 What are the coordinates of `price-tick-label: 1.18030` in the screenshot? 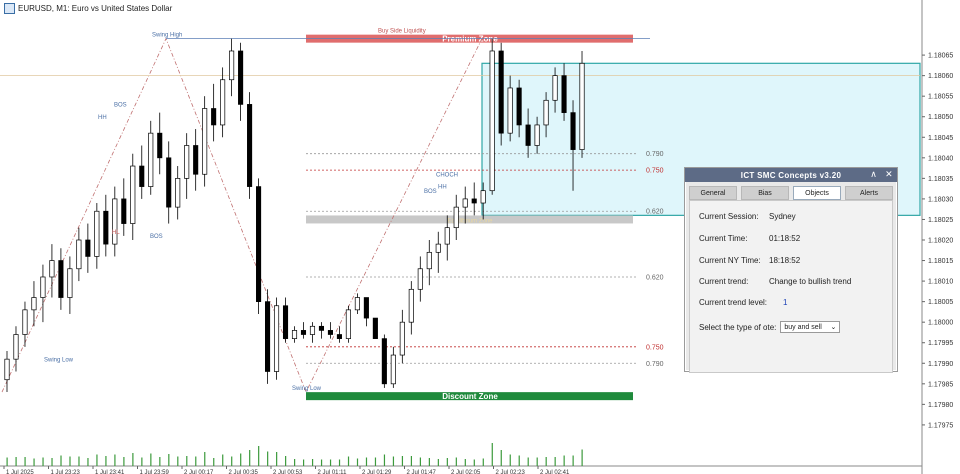 It's located at (940, 199).